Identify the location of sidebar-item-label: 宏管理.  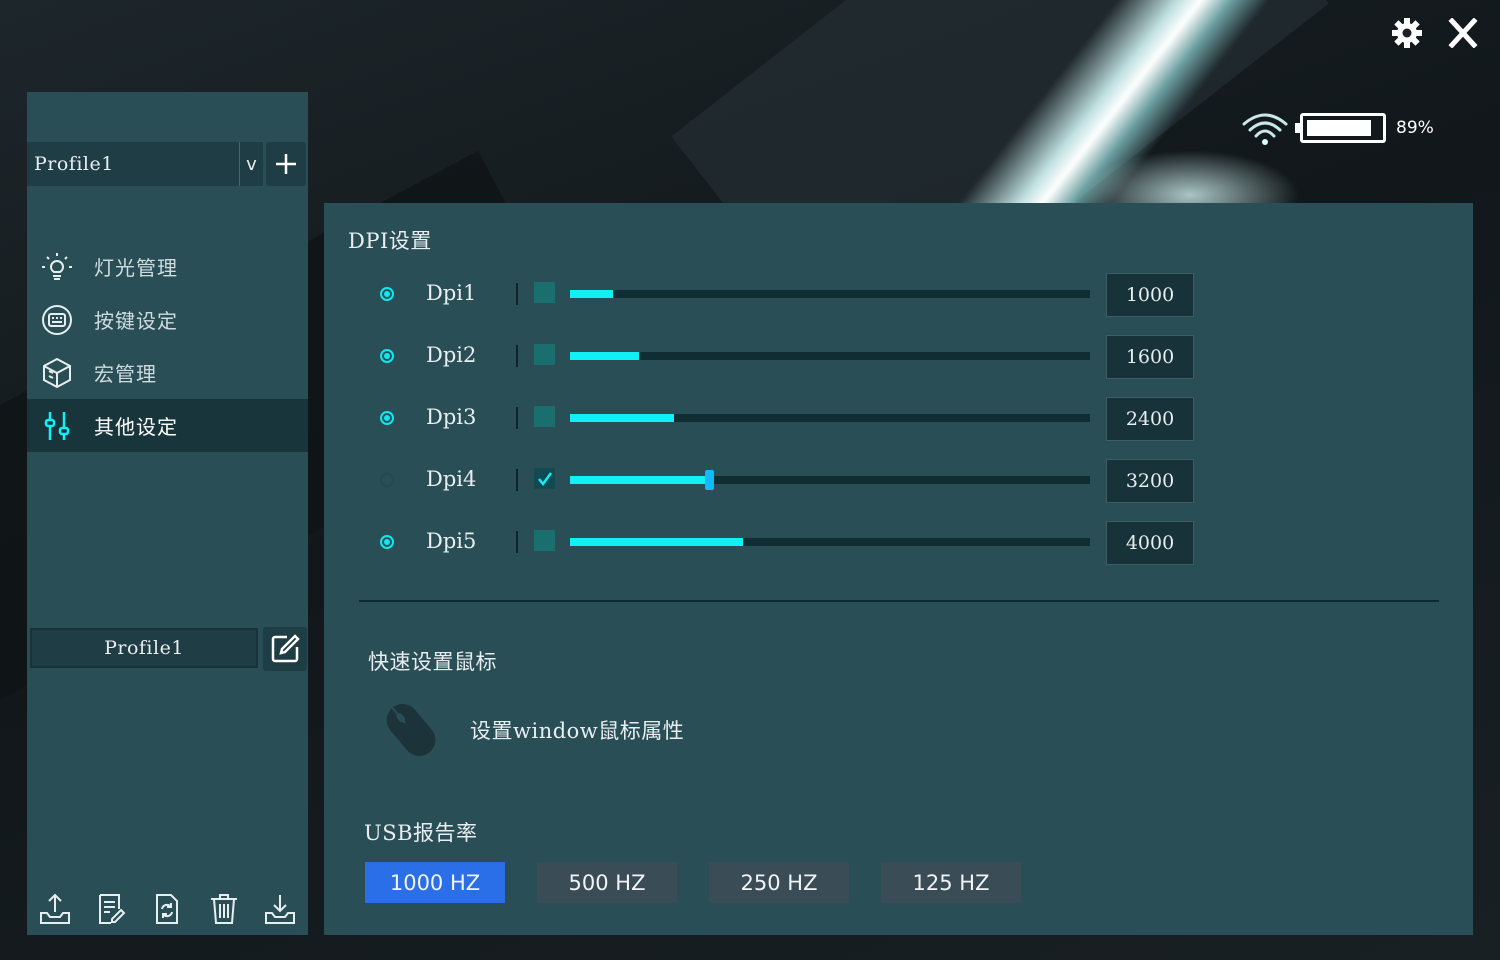
(125, 374).